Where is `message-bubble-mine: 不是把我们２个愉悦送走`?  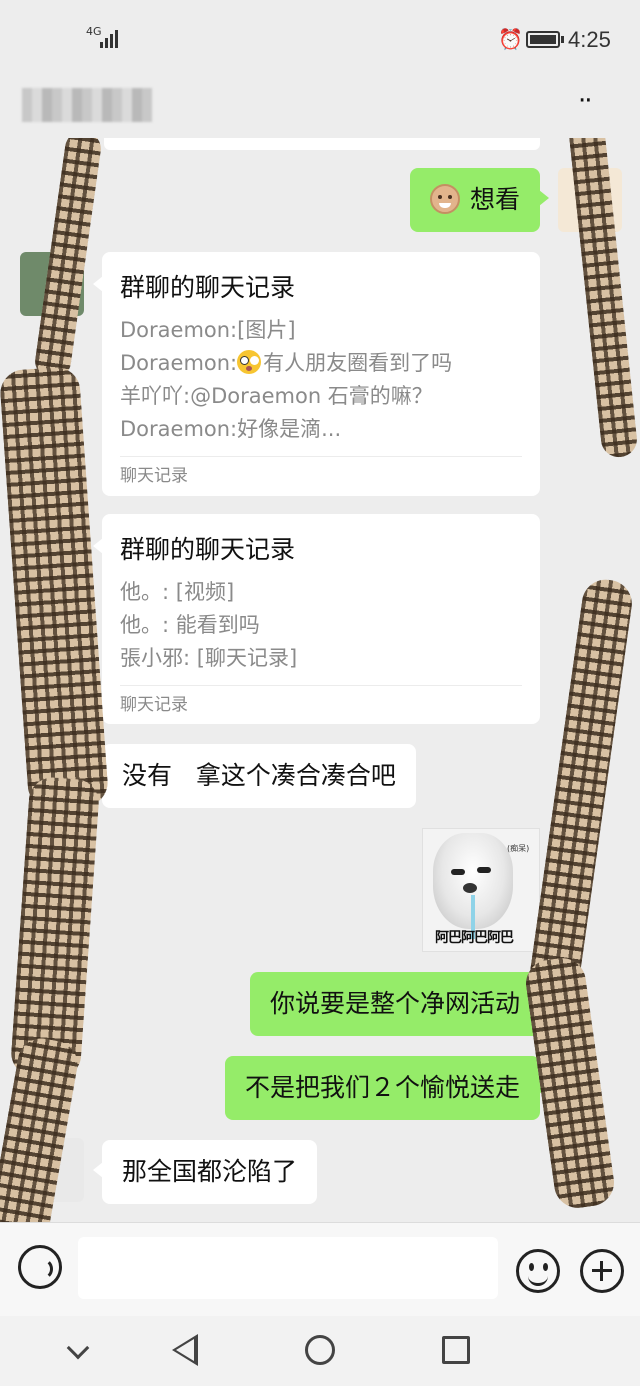 message-bubble-mine: 不是把我们２个愉悦送走 is located at coordinates (387, 1088).